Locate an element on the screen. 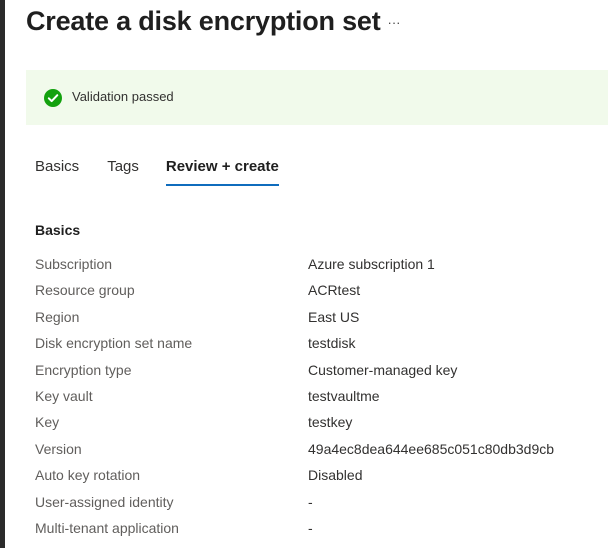 The width and height of the screenshot is (608, 548). detail-value: testvaultme is located at coordinates (344, 395).